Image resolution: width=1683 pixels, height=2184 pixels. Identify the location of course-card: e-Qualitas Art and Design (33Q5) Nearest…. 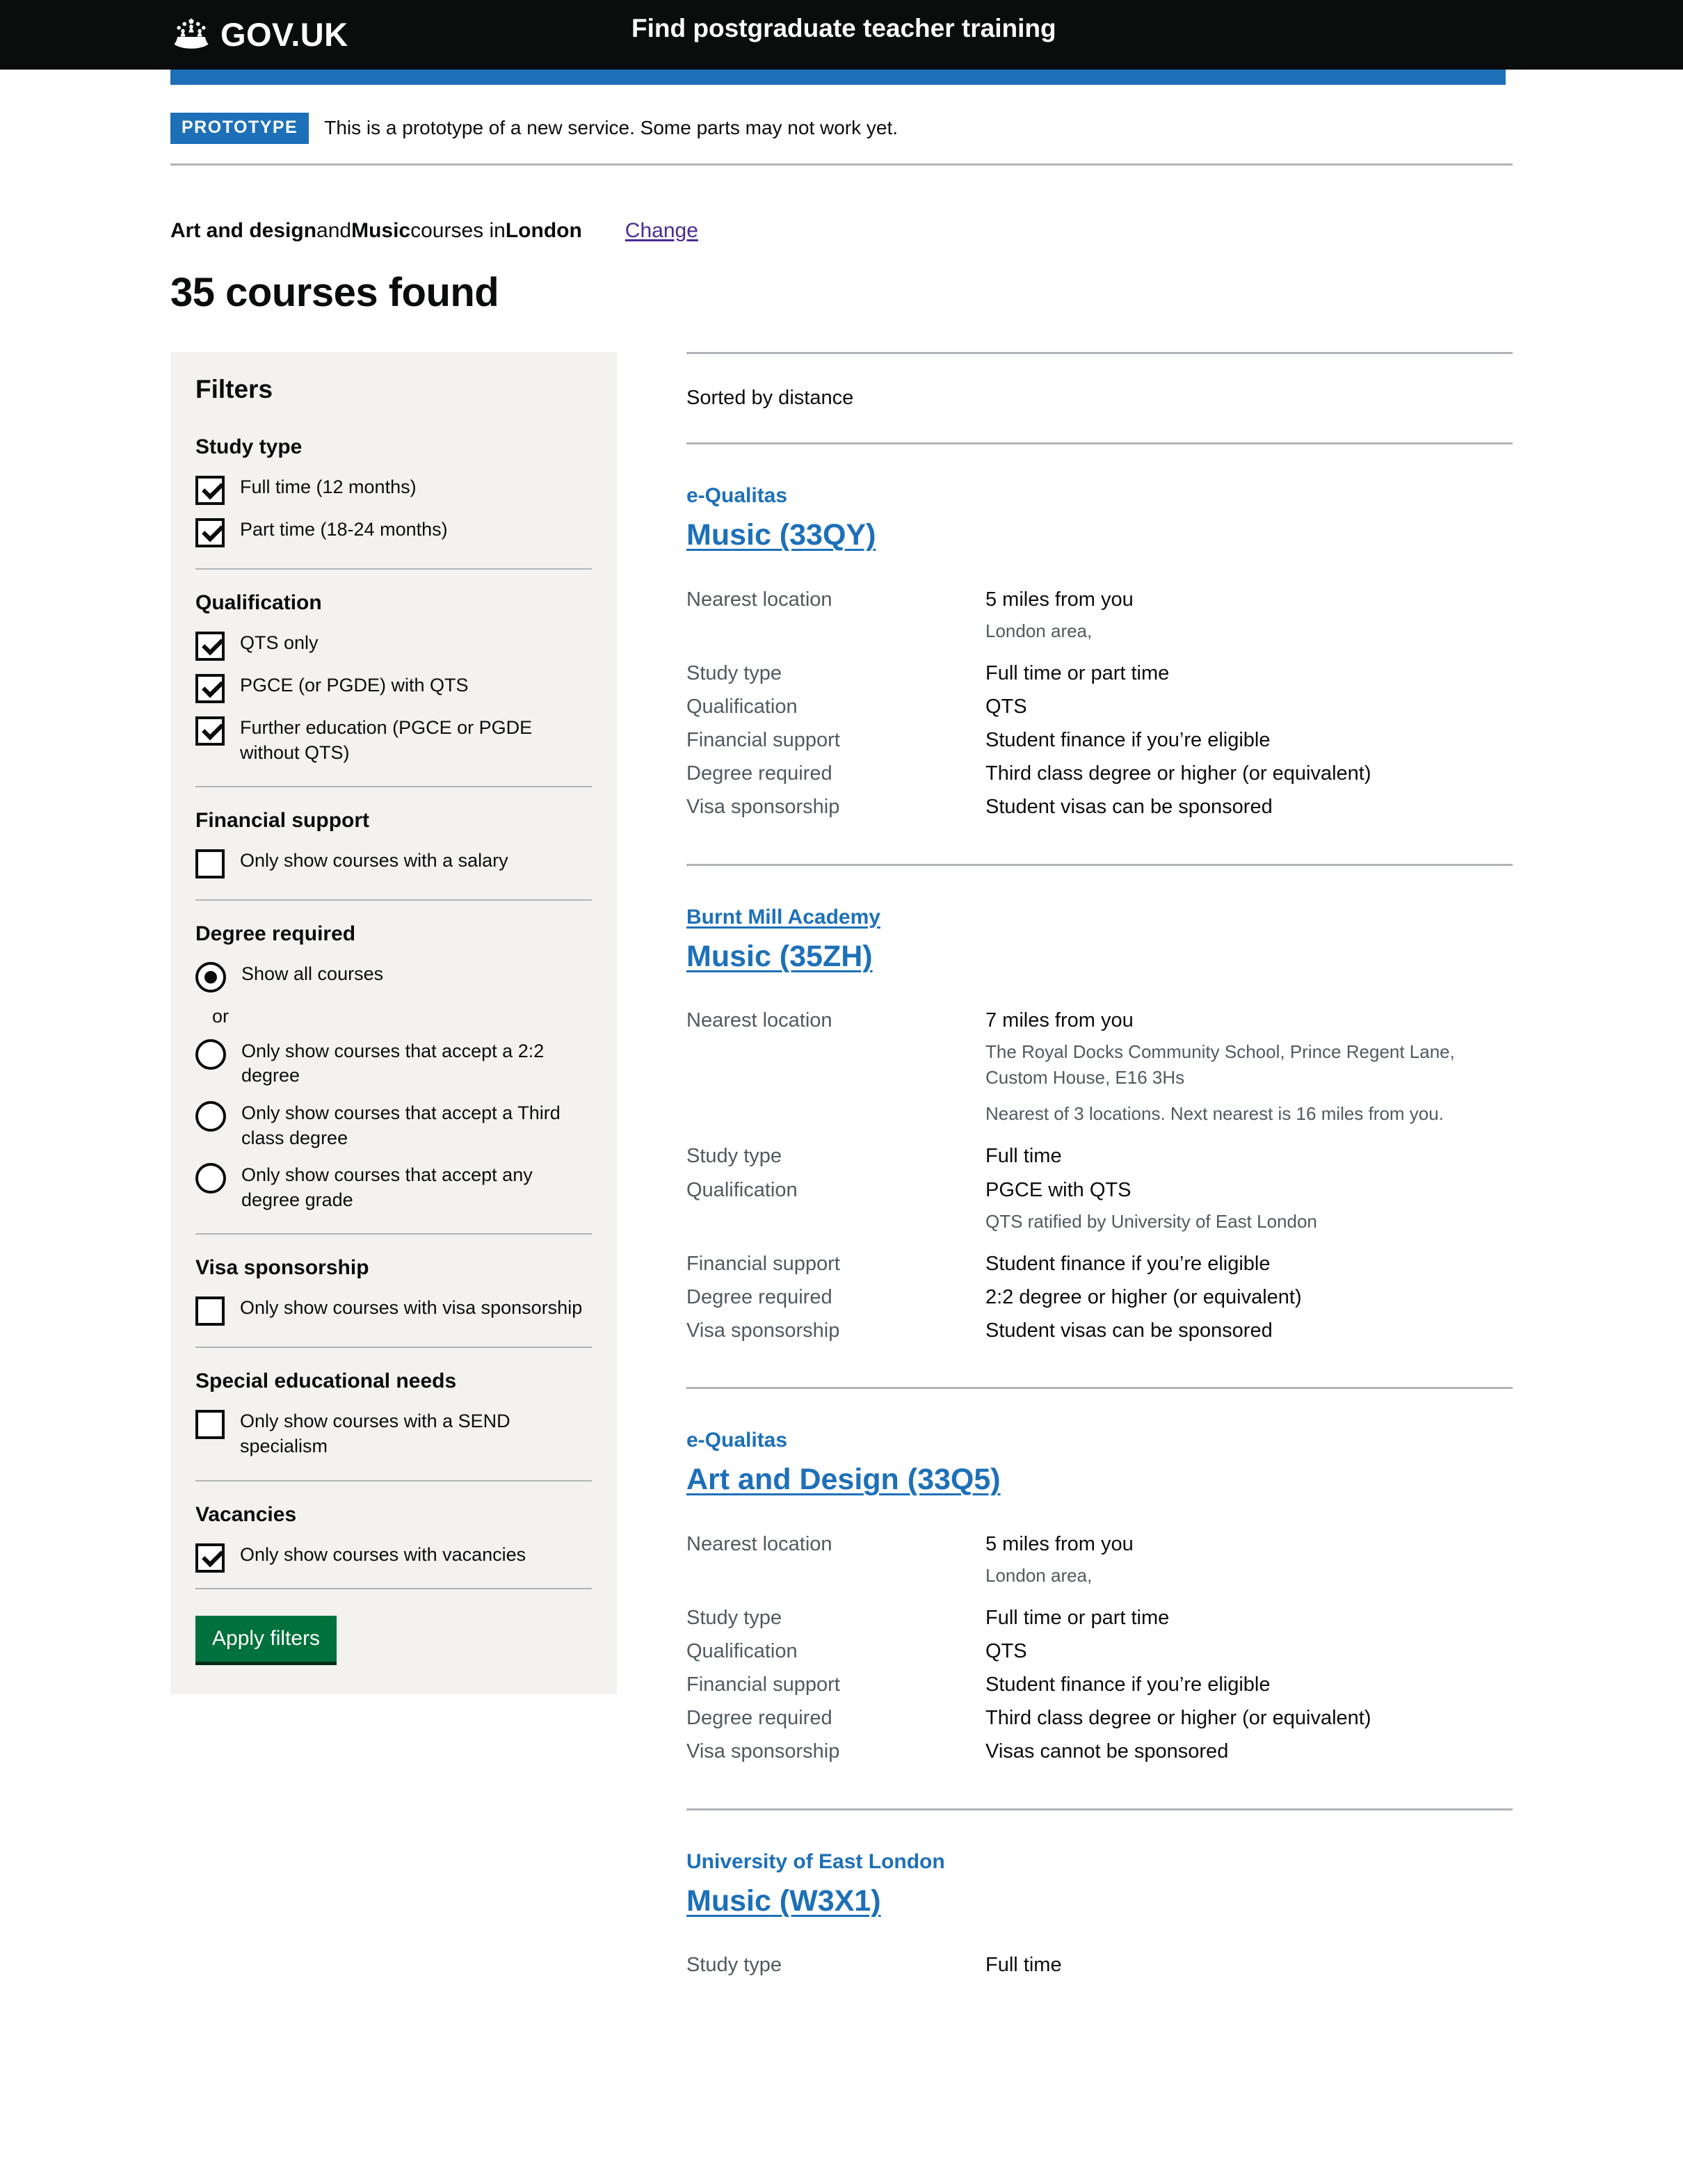
(1099, 1599).